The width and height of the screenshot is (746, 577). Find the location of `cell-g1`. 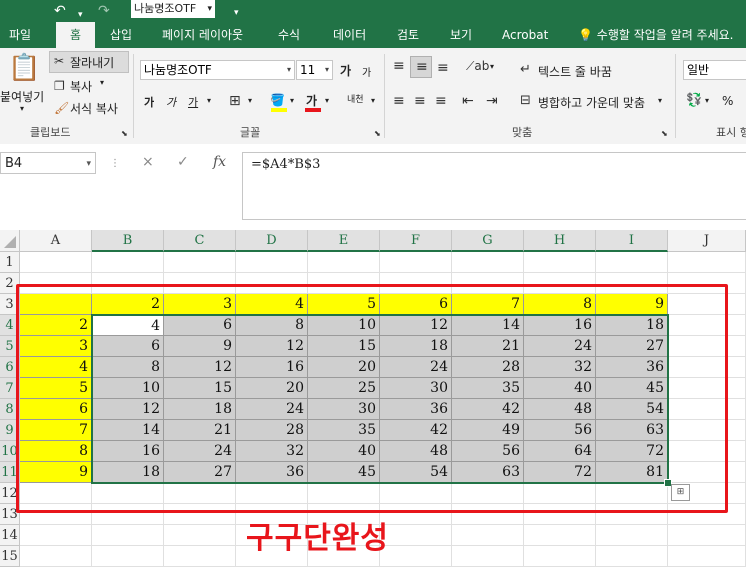

cell-g1 is located at coordinates (488, 262).